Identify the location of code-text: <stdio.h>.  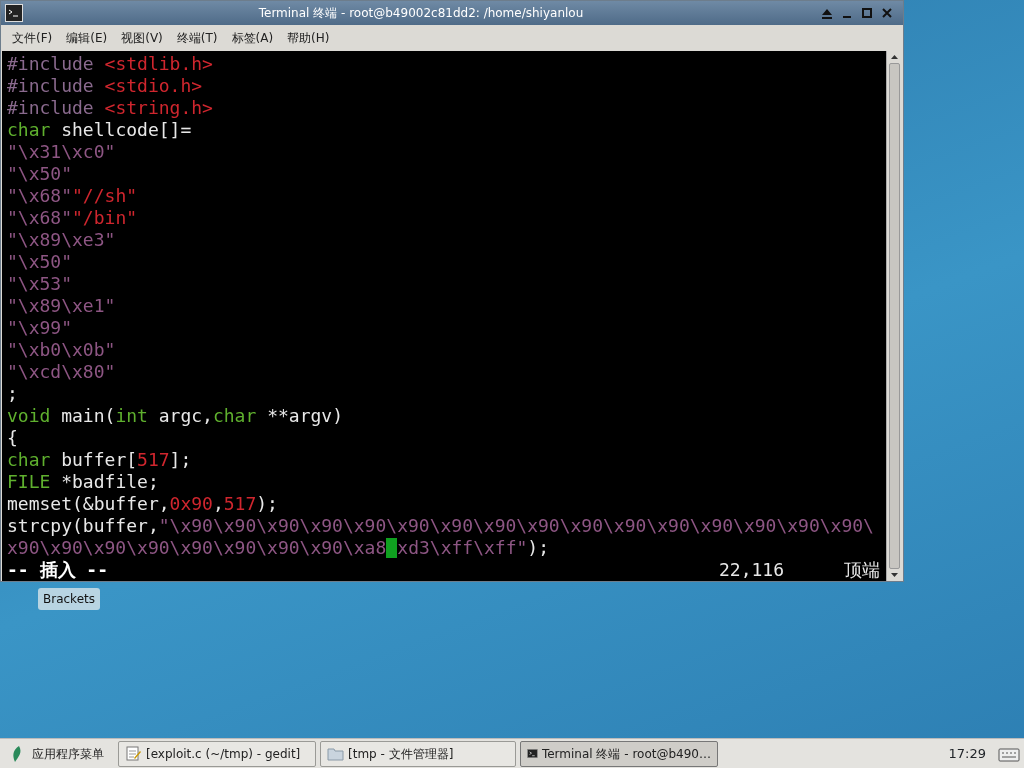
(153, 85).